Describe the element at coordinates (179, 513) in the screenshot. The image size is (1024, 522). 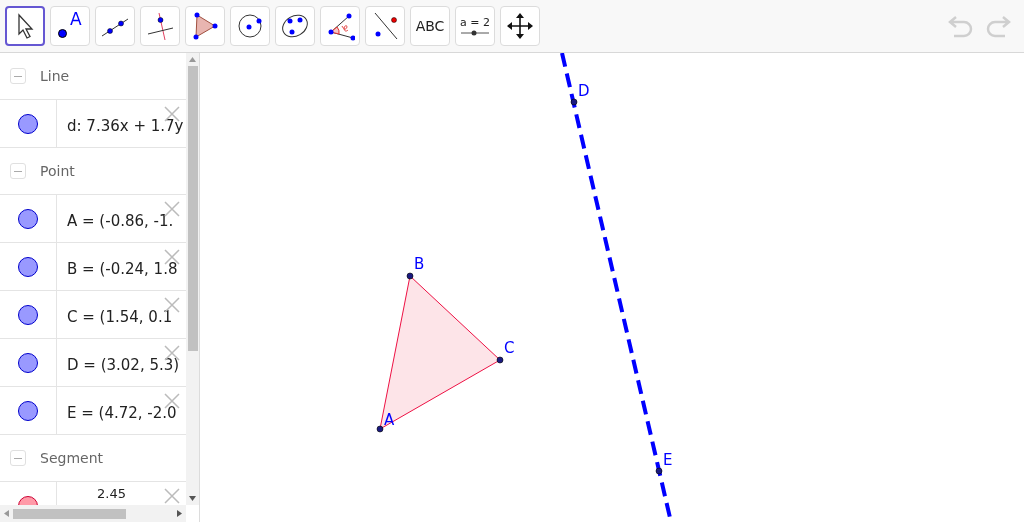
I see `scroll-right-icon` at that location.